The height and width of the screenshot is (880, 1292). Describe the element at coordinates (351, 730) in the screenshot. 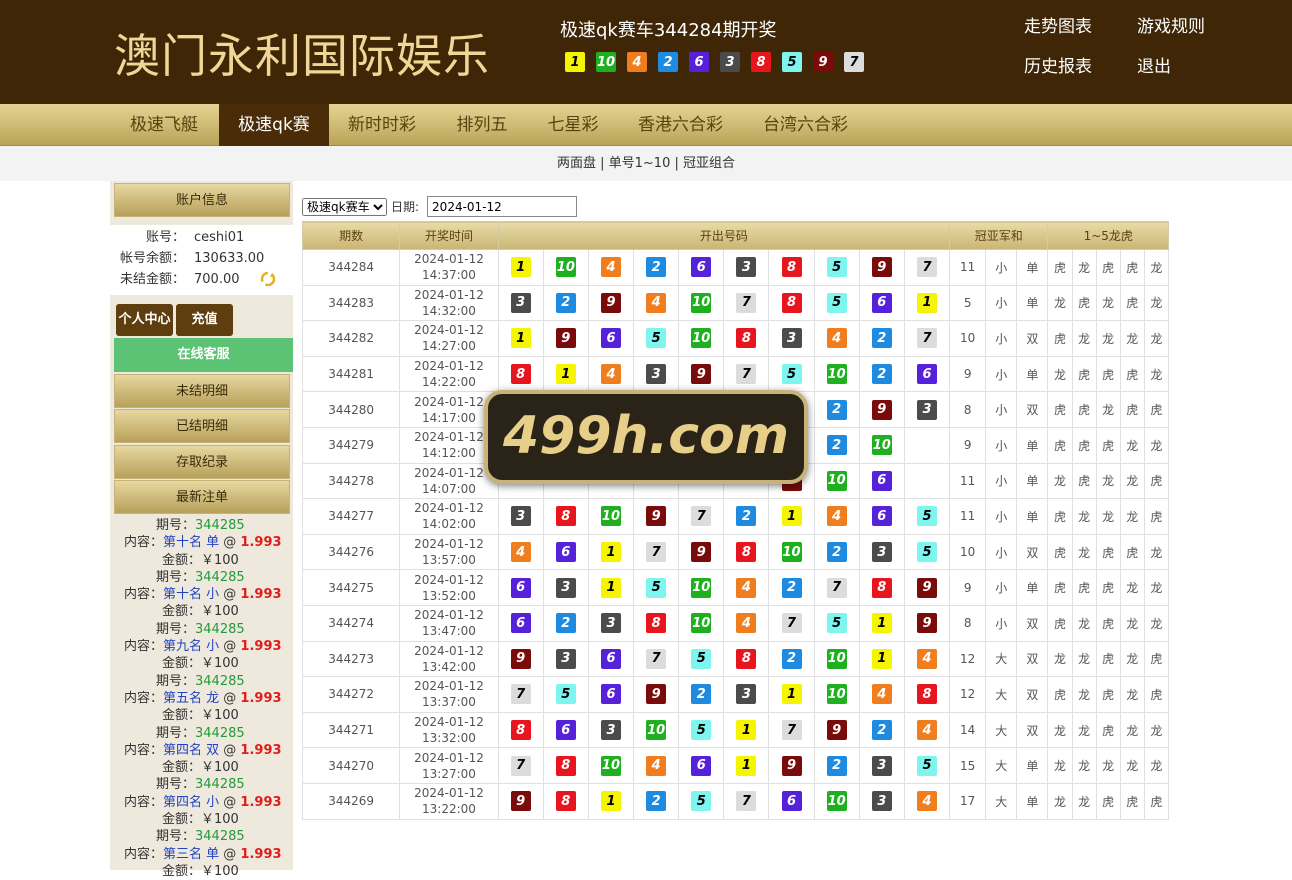

I see `period-cell: 344271` at that location.